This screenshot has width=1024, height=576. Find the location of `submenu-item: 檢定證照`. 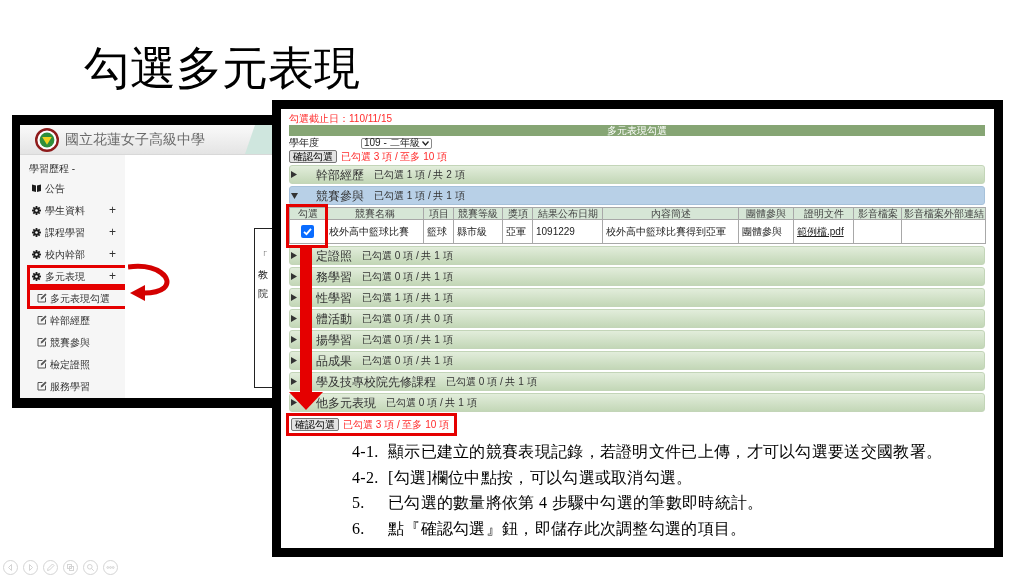

submenu-item: 檢定證照 is located at coordinates (63, 364).